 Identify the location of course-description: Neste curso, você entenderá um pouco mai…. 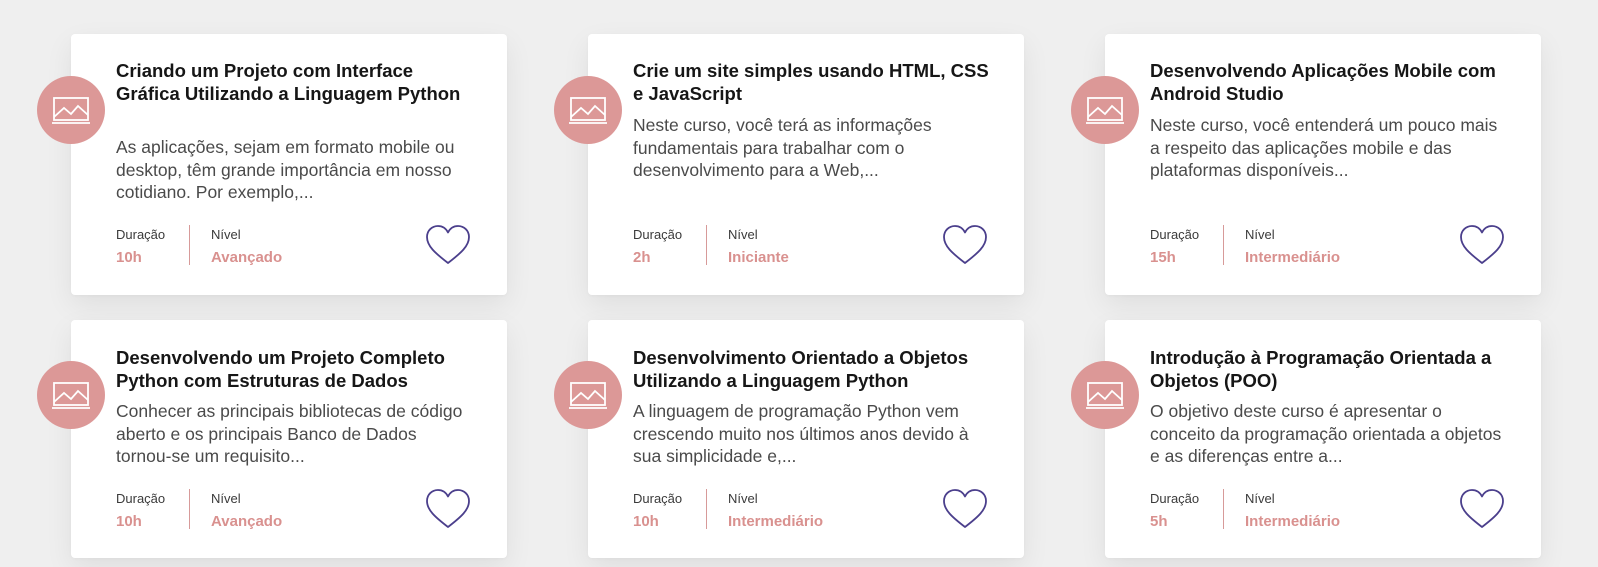
(1324, 147).